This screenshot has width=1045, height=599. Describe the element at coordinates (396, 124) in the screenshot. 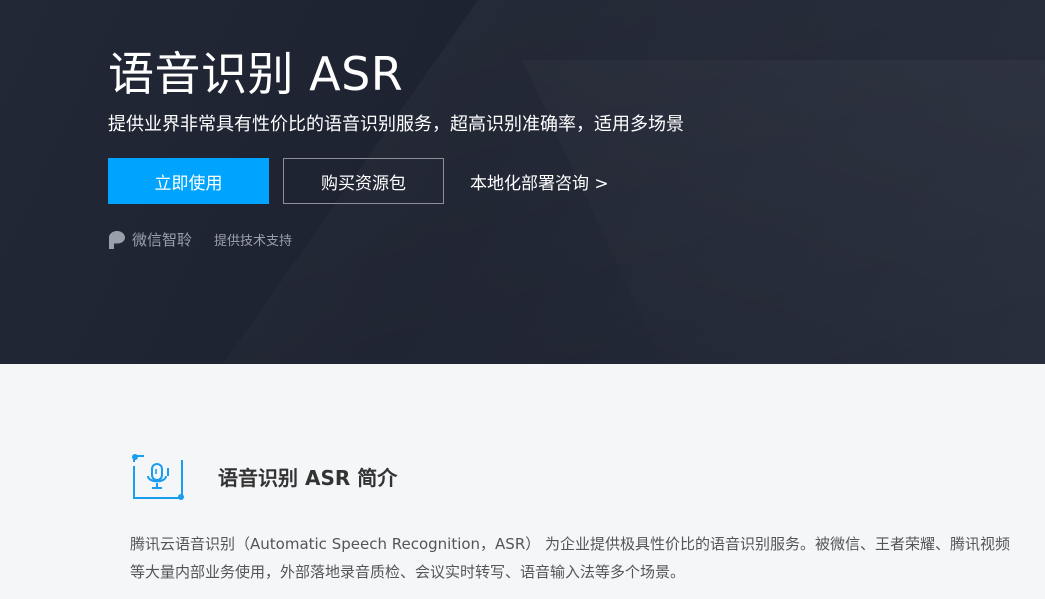

I see `hero-subtitle: 提供业界非常具有性价比的语音识别服务，超高识别准确率，适用多场景` at that location.